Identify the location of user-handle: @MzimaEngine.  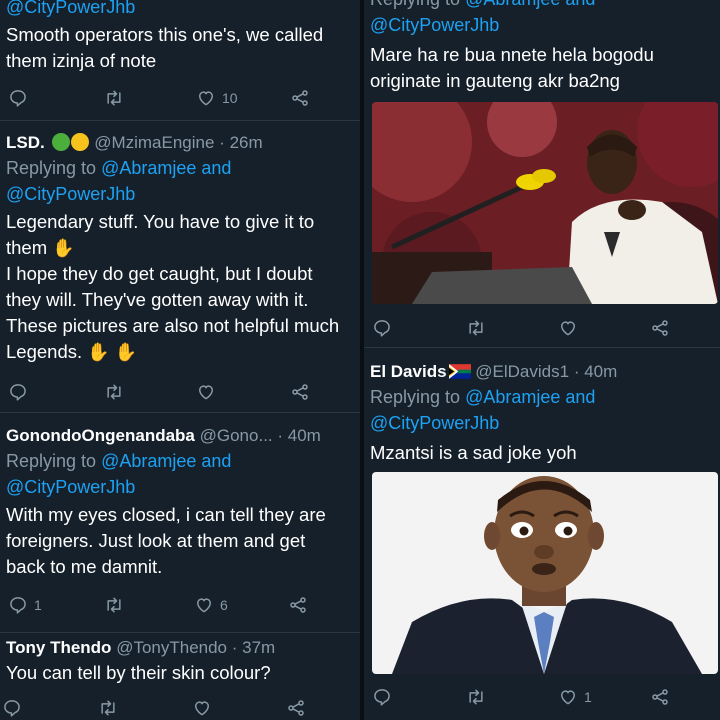
(154, 142).